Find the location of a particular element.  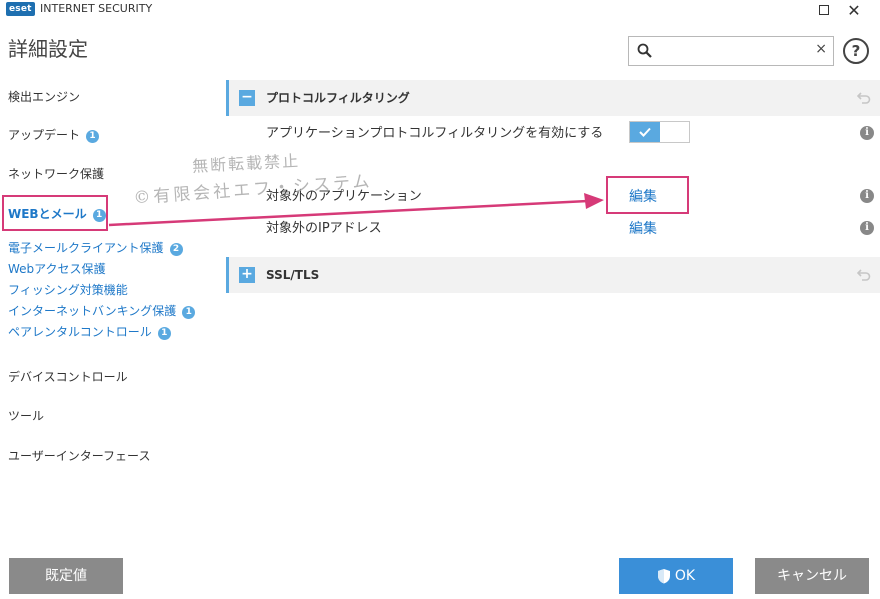

close-icon: ✕ is located at coordinates (854, 10).